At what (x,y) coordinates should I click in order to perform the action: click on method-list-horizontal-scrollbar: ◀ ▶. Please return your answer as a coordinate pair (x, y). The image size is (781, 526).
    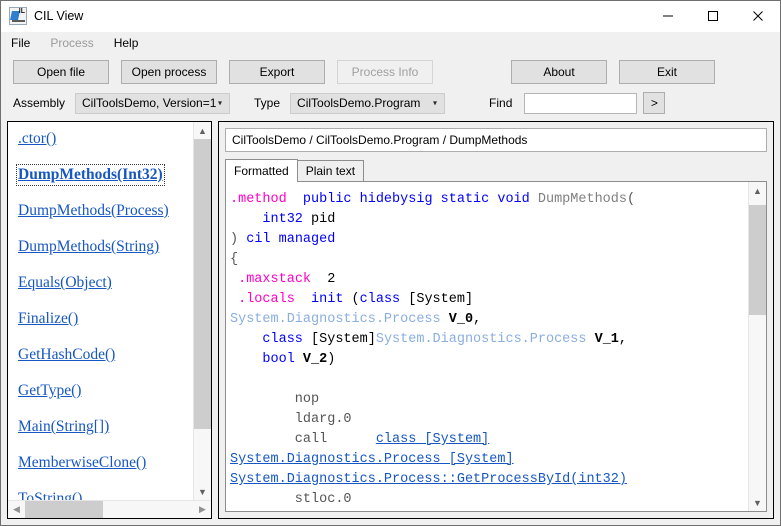
    Looking at the image, I should click on (109, 509).